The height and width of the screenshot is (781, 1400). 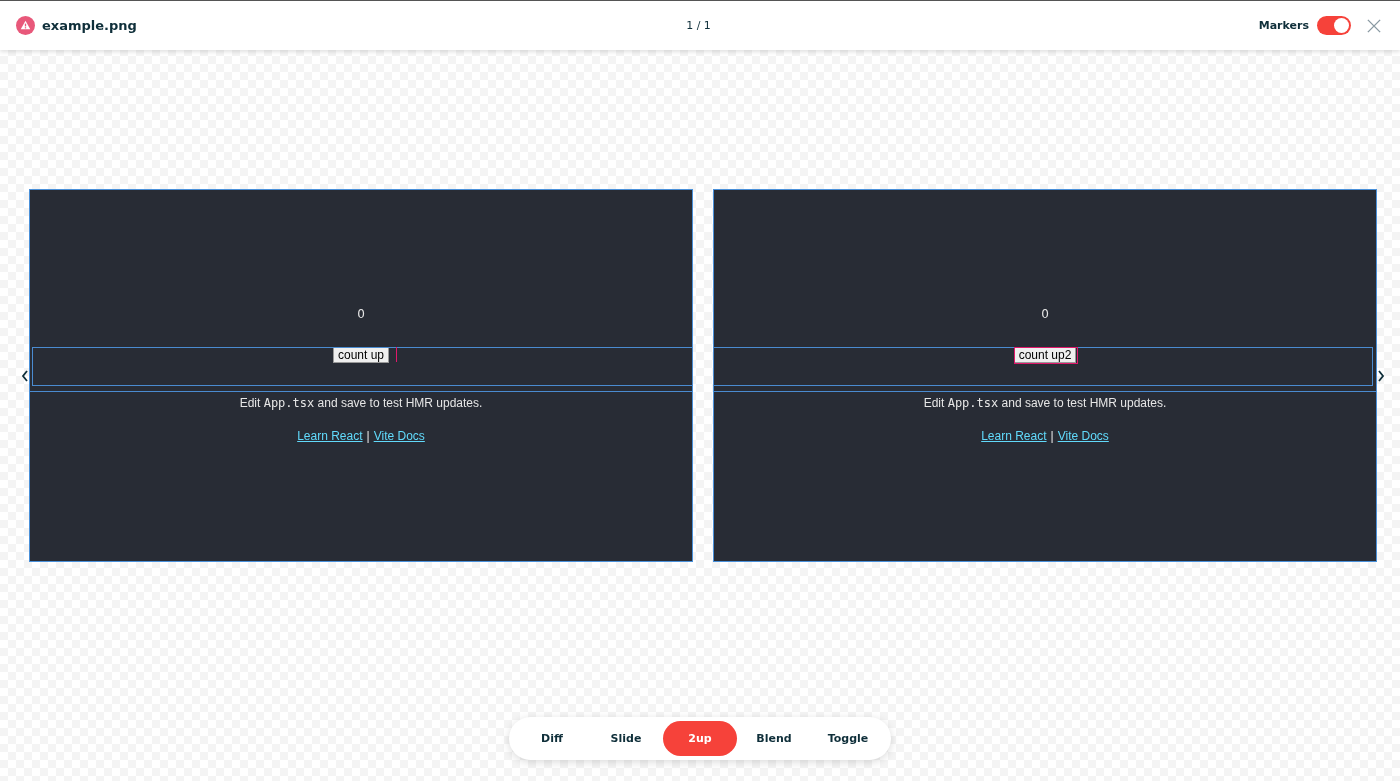 I want to click on next-icon, so click(x=1381, y=375).